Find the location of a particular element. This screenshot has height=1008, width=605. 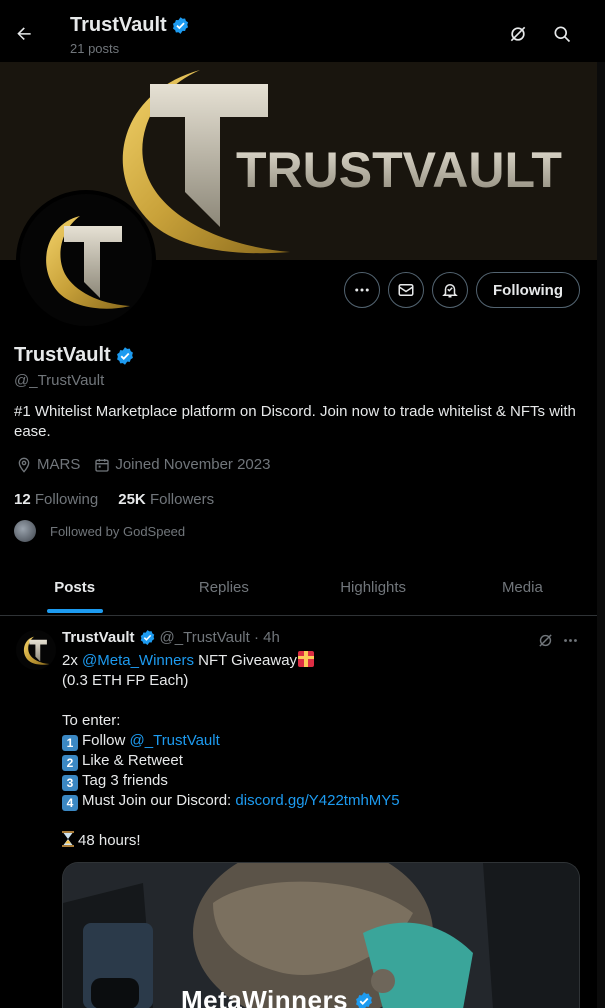

media-title: MetaWinners is located at coordinates (277, 996).